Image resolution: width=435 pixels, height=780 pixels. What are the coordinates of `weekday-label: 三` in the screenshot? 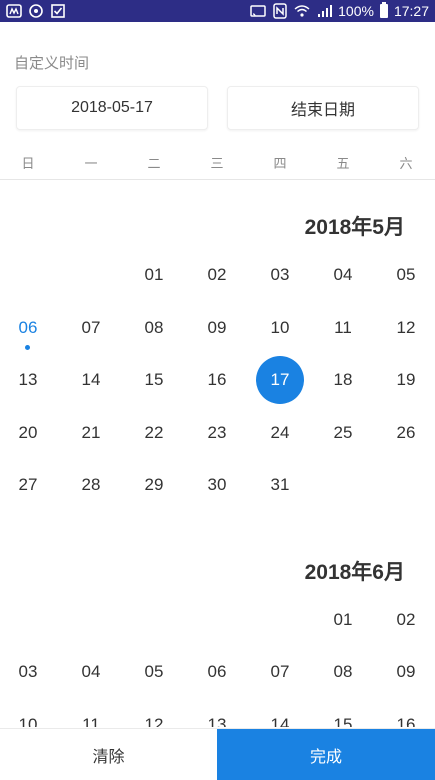 It's located at (217, 163).